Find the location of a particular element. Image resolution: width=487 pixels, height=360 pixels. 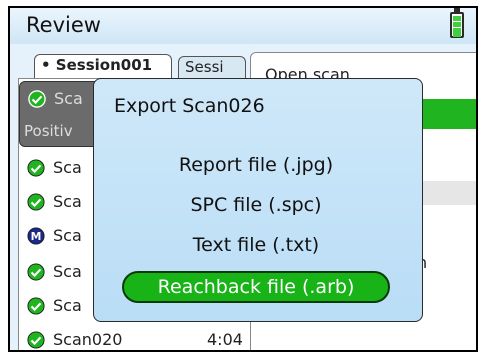

scan-name: Scan020 is located at coordinates (88, 339).